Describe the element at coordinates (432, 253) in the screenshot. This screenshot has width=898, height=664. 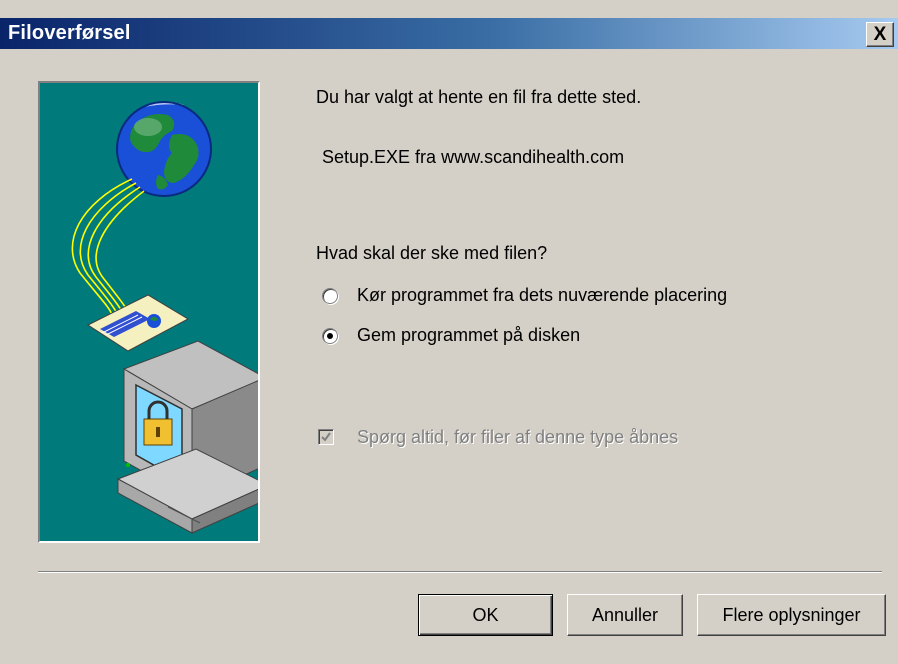
I see `question-text: Hvad skal der ske med filen?` at that location.